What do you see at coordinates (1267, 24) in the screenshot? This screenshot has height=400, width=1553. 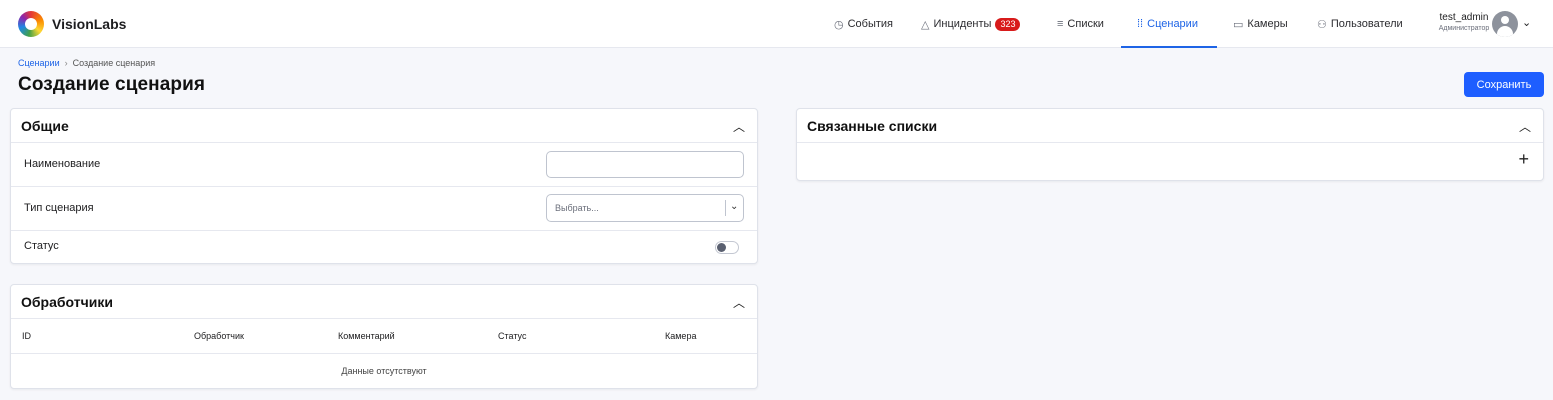 I see `nav-item-label: Камеры` at bounding box center [1267, 24].